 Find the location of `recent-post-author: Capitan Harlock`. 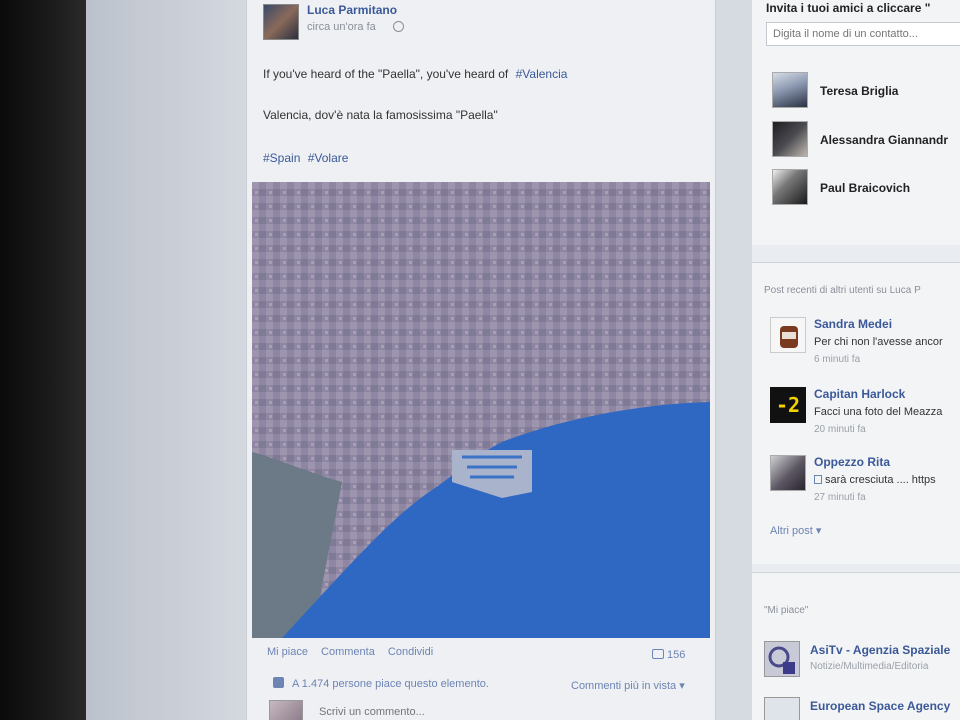

recent-post-author: Capitan Harlock is located at coordinates (860, 394).